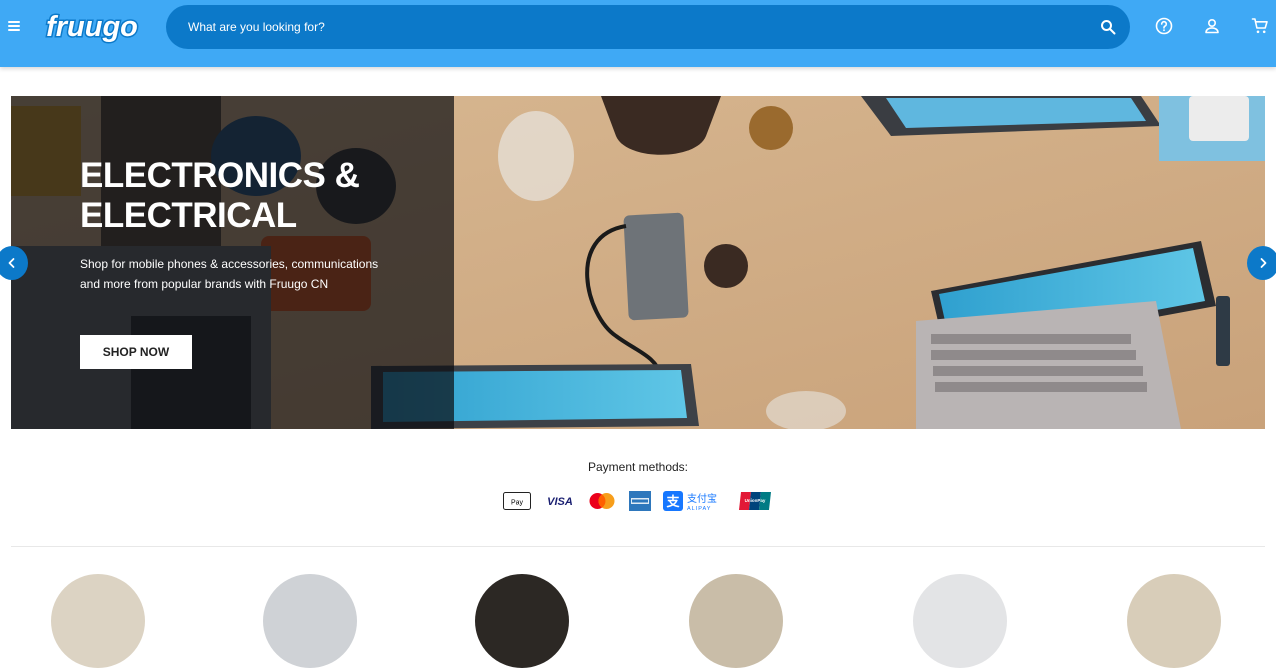 This screenshot has width=1276, height=668. Describe the element at coordinates (1212, 26) in the screenshot. I see `account-icon` at that location.